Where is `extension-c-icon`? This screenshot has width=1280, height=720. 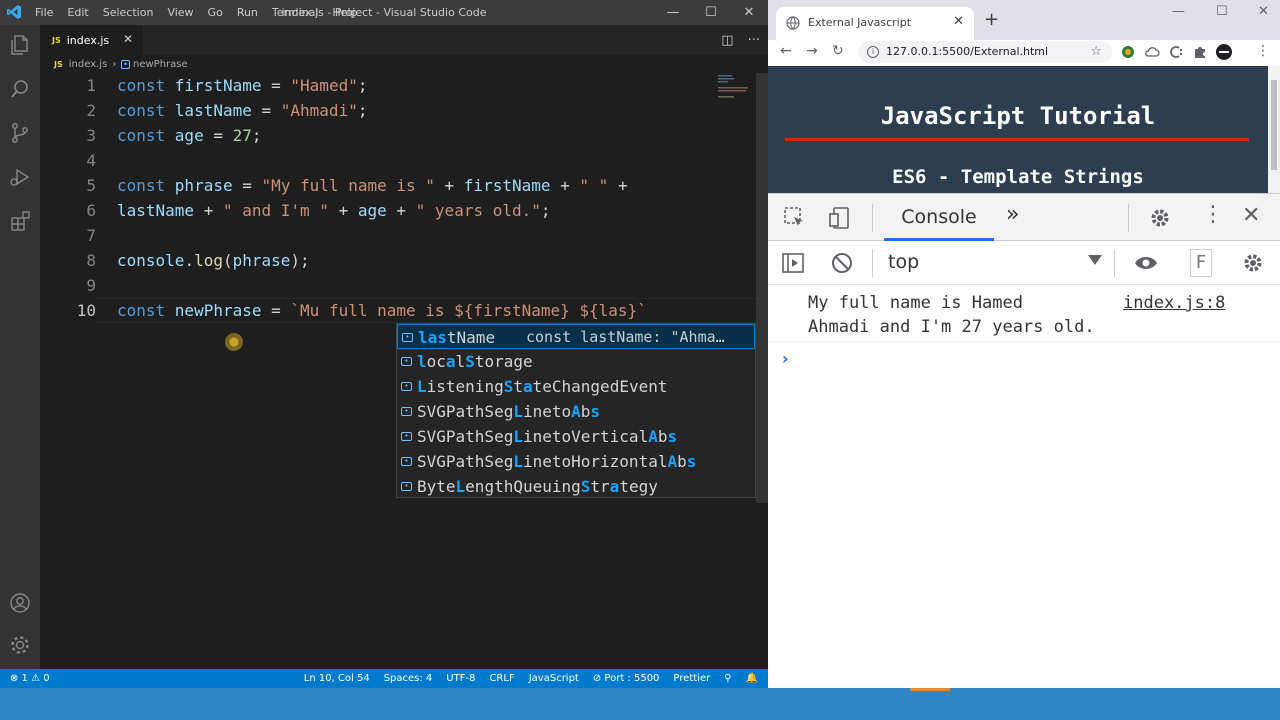 extension-c-icon is located at coordinates (1176, 52).